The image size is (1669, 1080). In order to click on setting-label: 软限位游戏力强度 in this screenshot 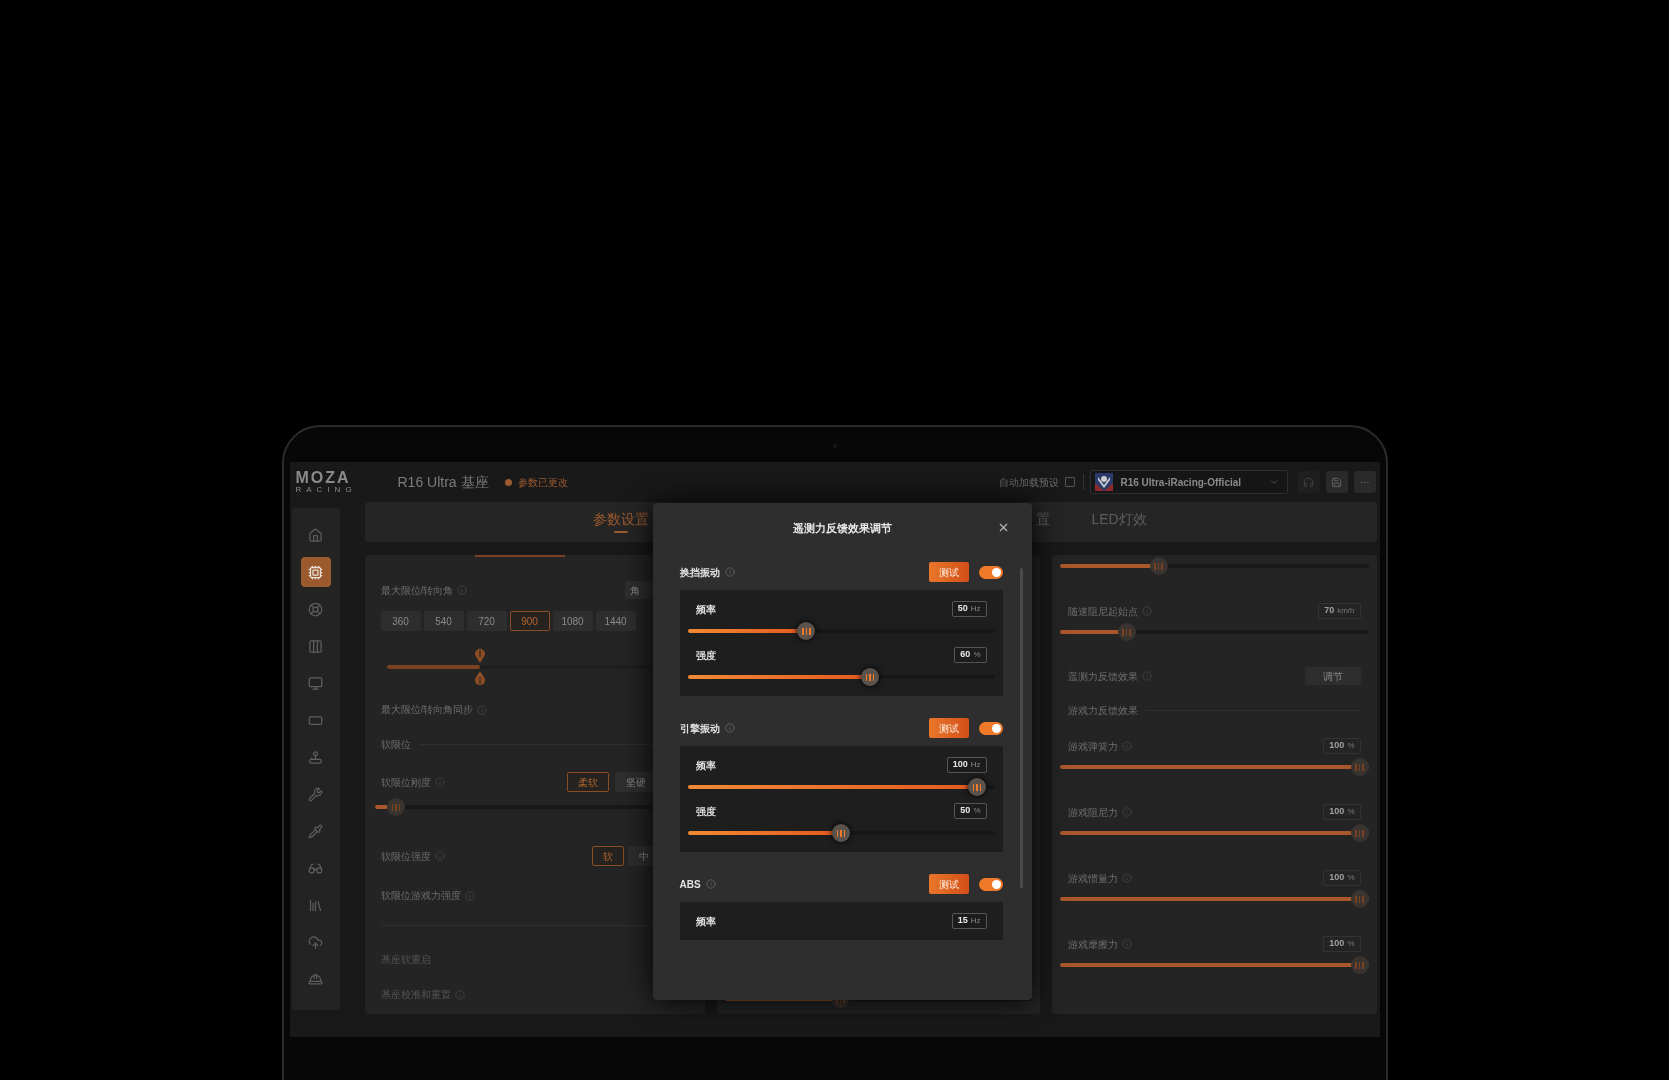, I will do `click(420, 896)`.